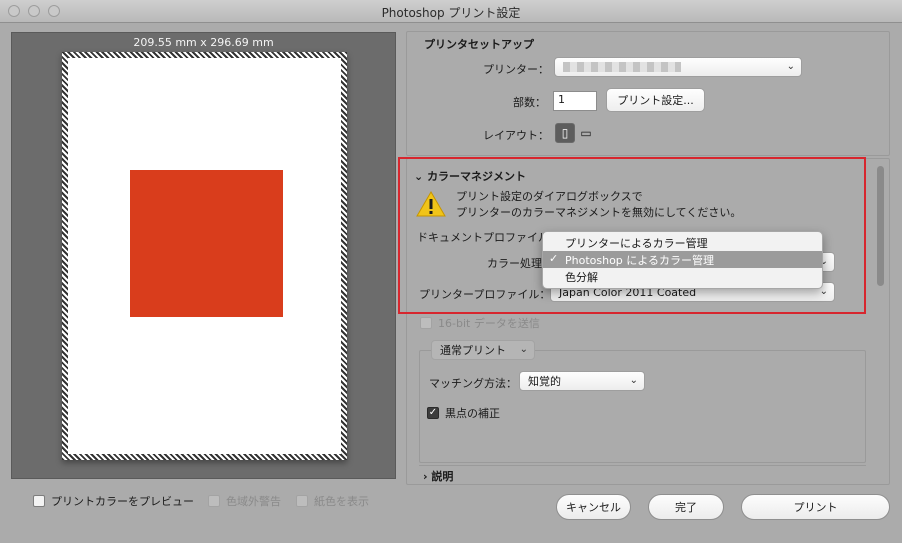 This screenshot has width=902, height=543. I want to click on print-mode-select: 通常プリント ⌄, so click(483, 350).